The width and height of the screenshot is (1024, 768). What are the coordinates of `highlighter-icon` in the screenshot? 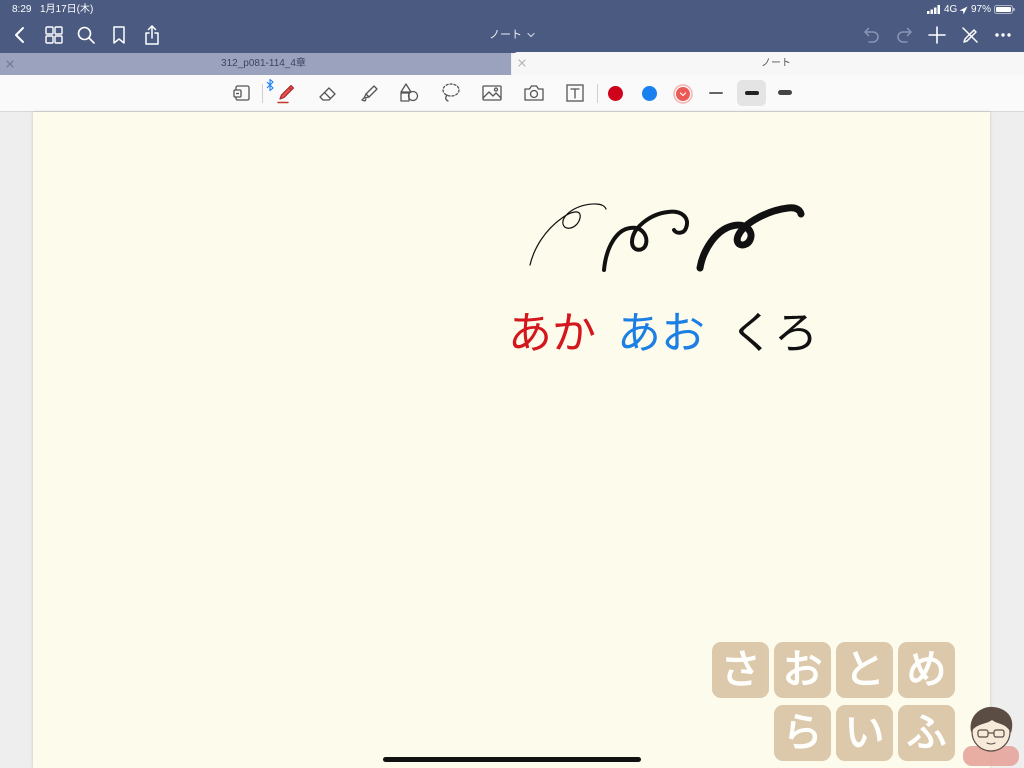 It's located at (369, 93).